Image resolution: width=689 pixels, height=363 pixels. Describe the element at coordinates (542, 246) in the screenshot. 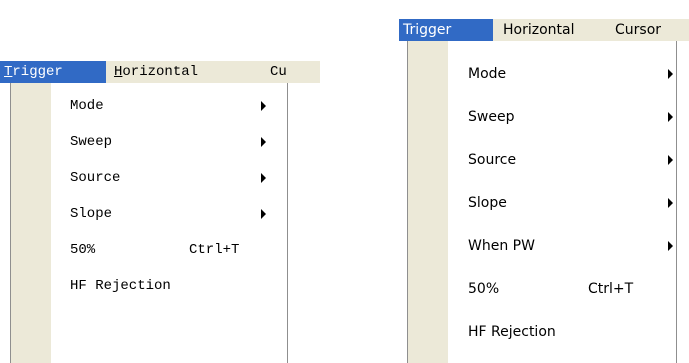

I see `menu-item-when-pw: When PW` at that location.